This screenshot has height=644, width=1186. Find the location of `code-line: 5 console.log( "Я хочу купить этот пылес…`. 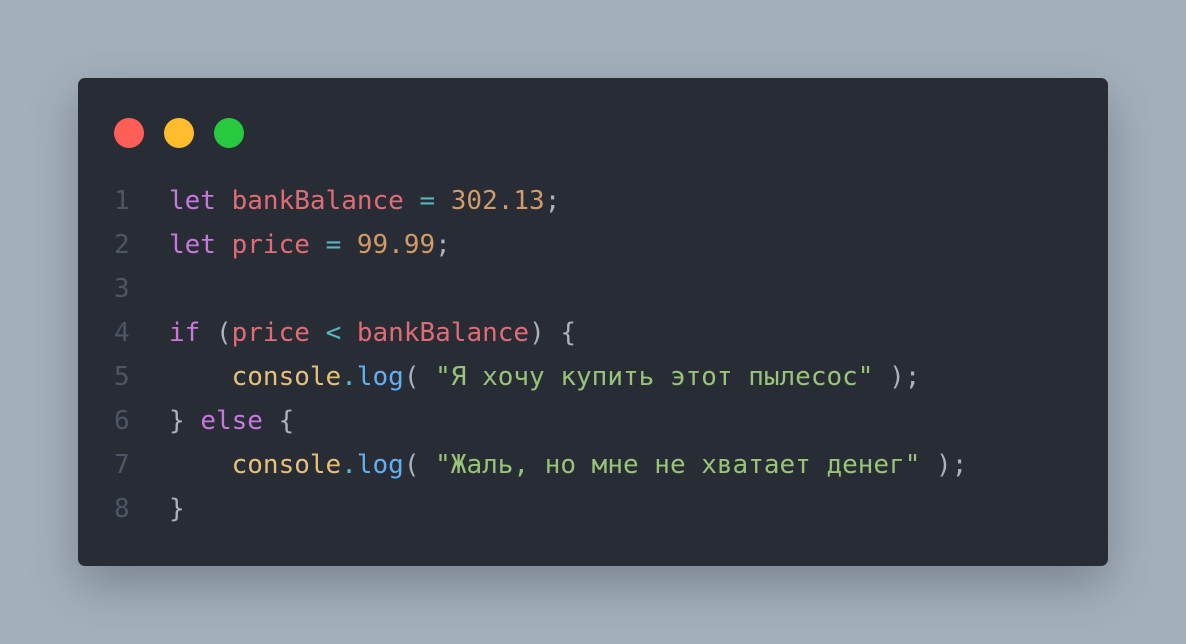

code-line: 5 console.log( "Я хочу купить этот пылес… is located at coordinates (593, 377).